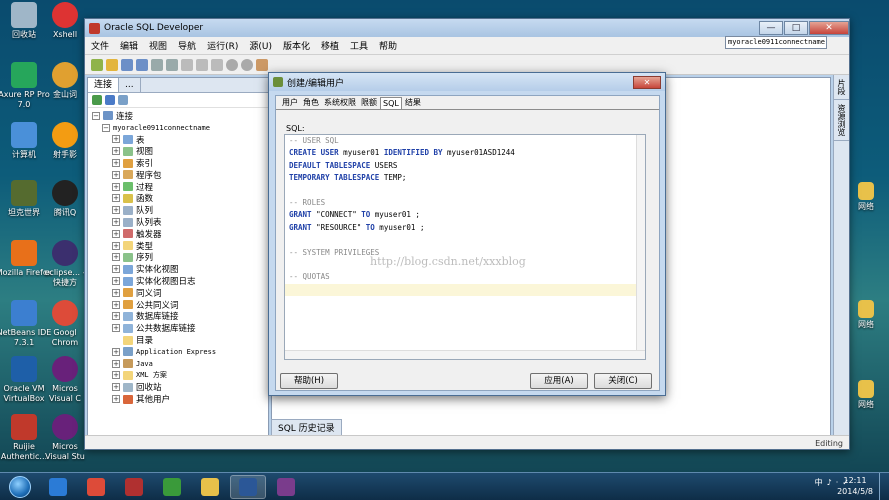  I want to click on tree-item: + 序列, so click(180, 257).